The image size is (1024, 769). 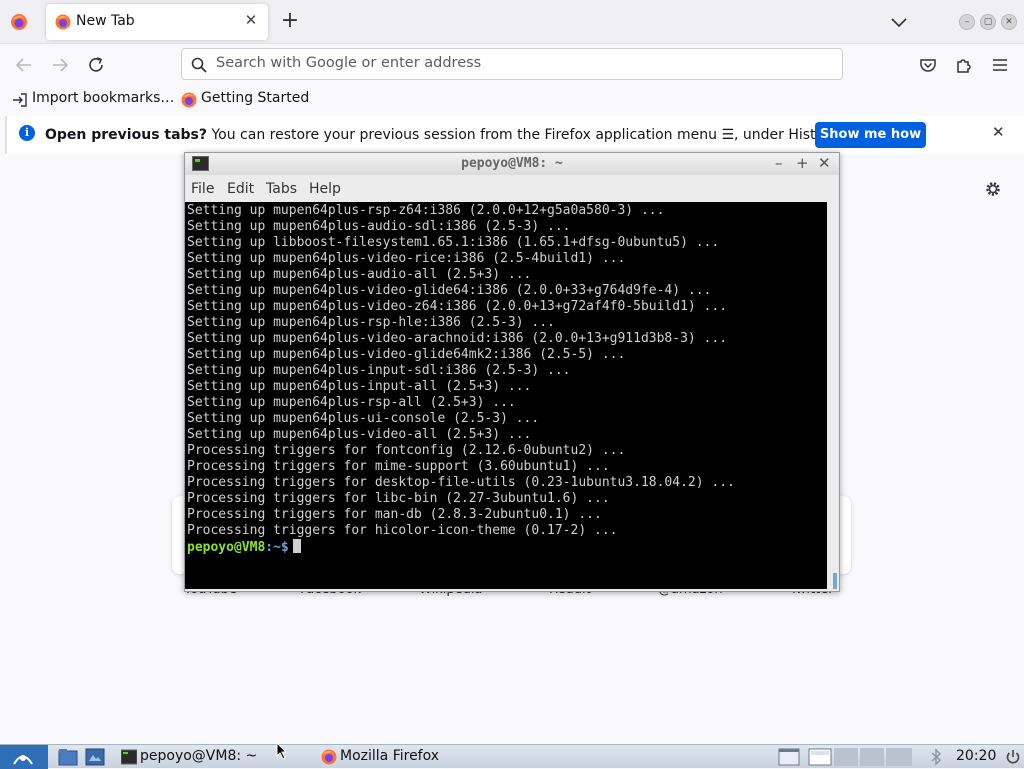 What do you see at coordinates (60, 65) in the screenshot?
I see `forward-icon` at bounding box center [60, 65].